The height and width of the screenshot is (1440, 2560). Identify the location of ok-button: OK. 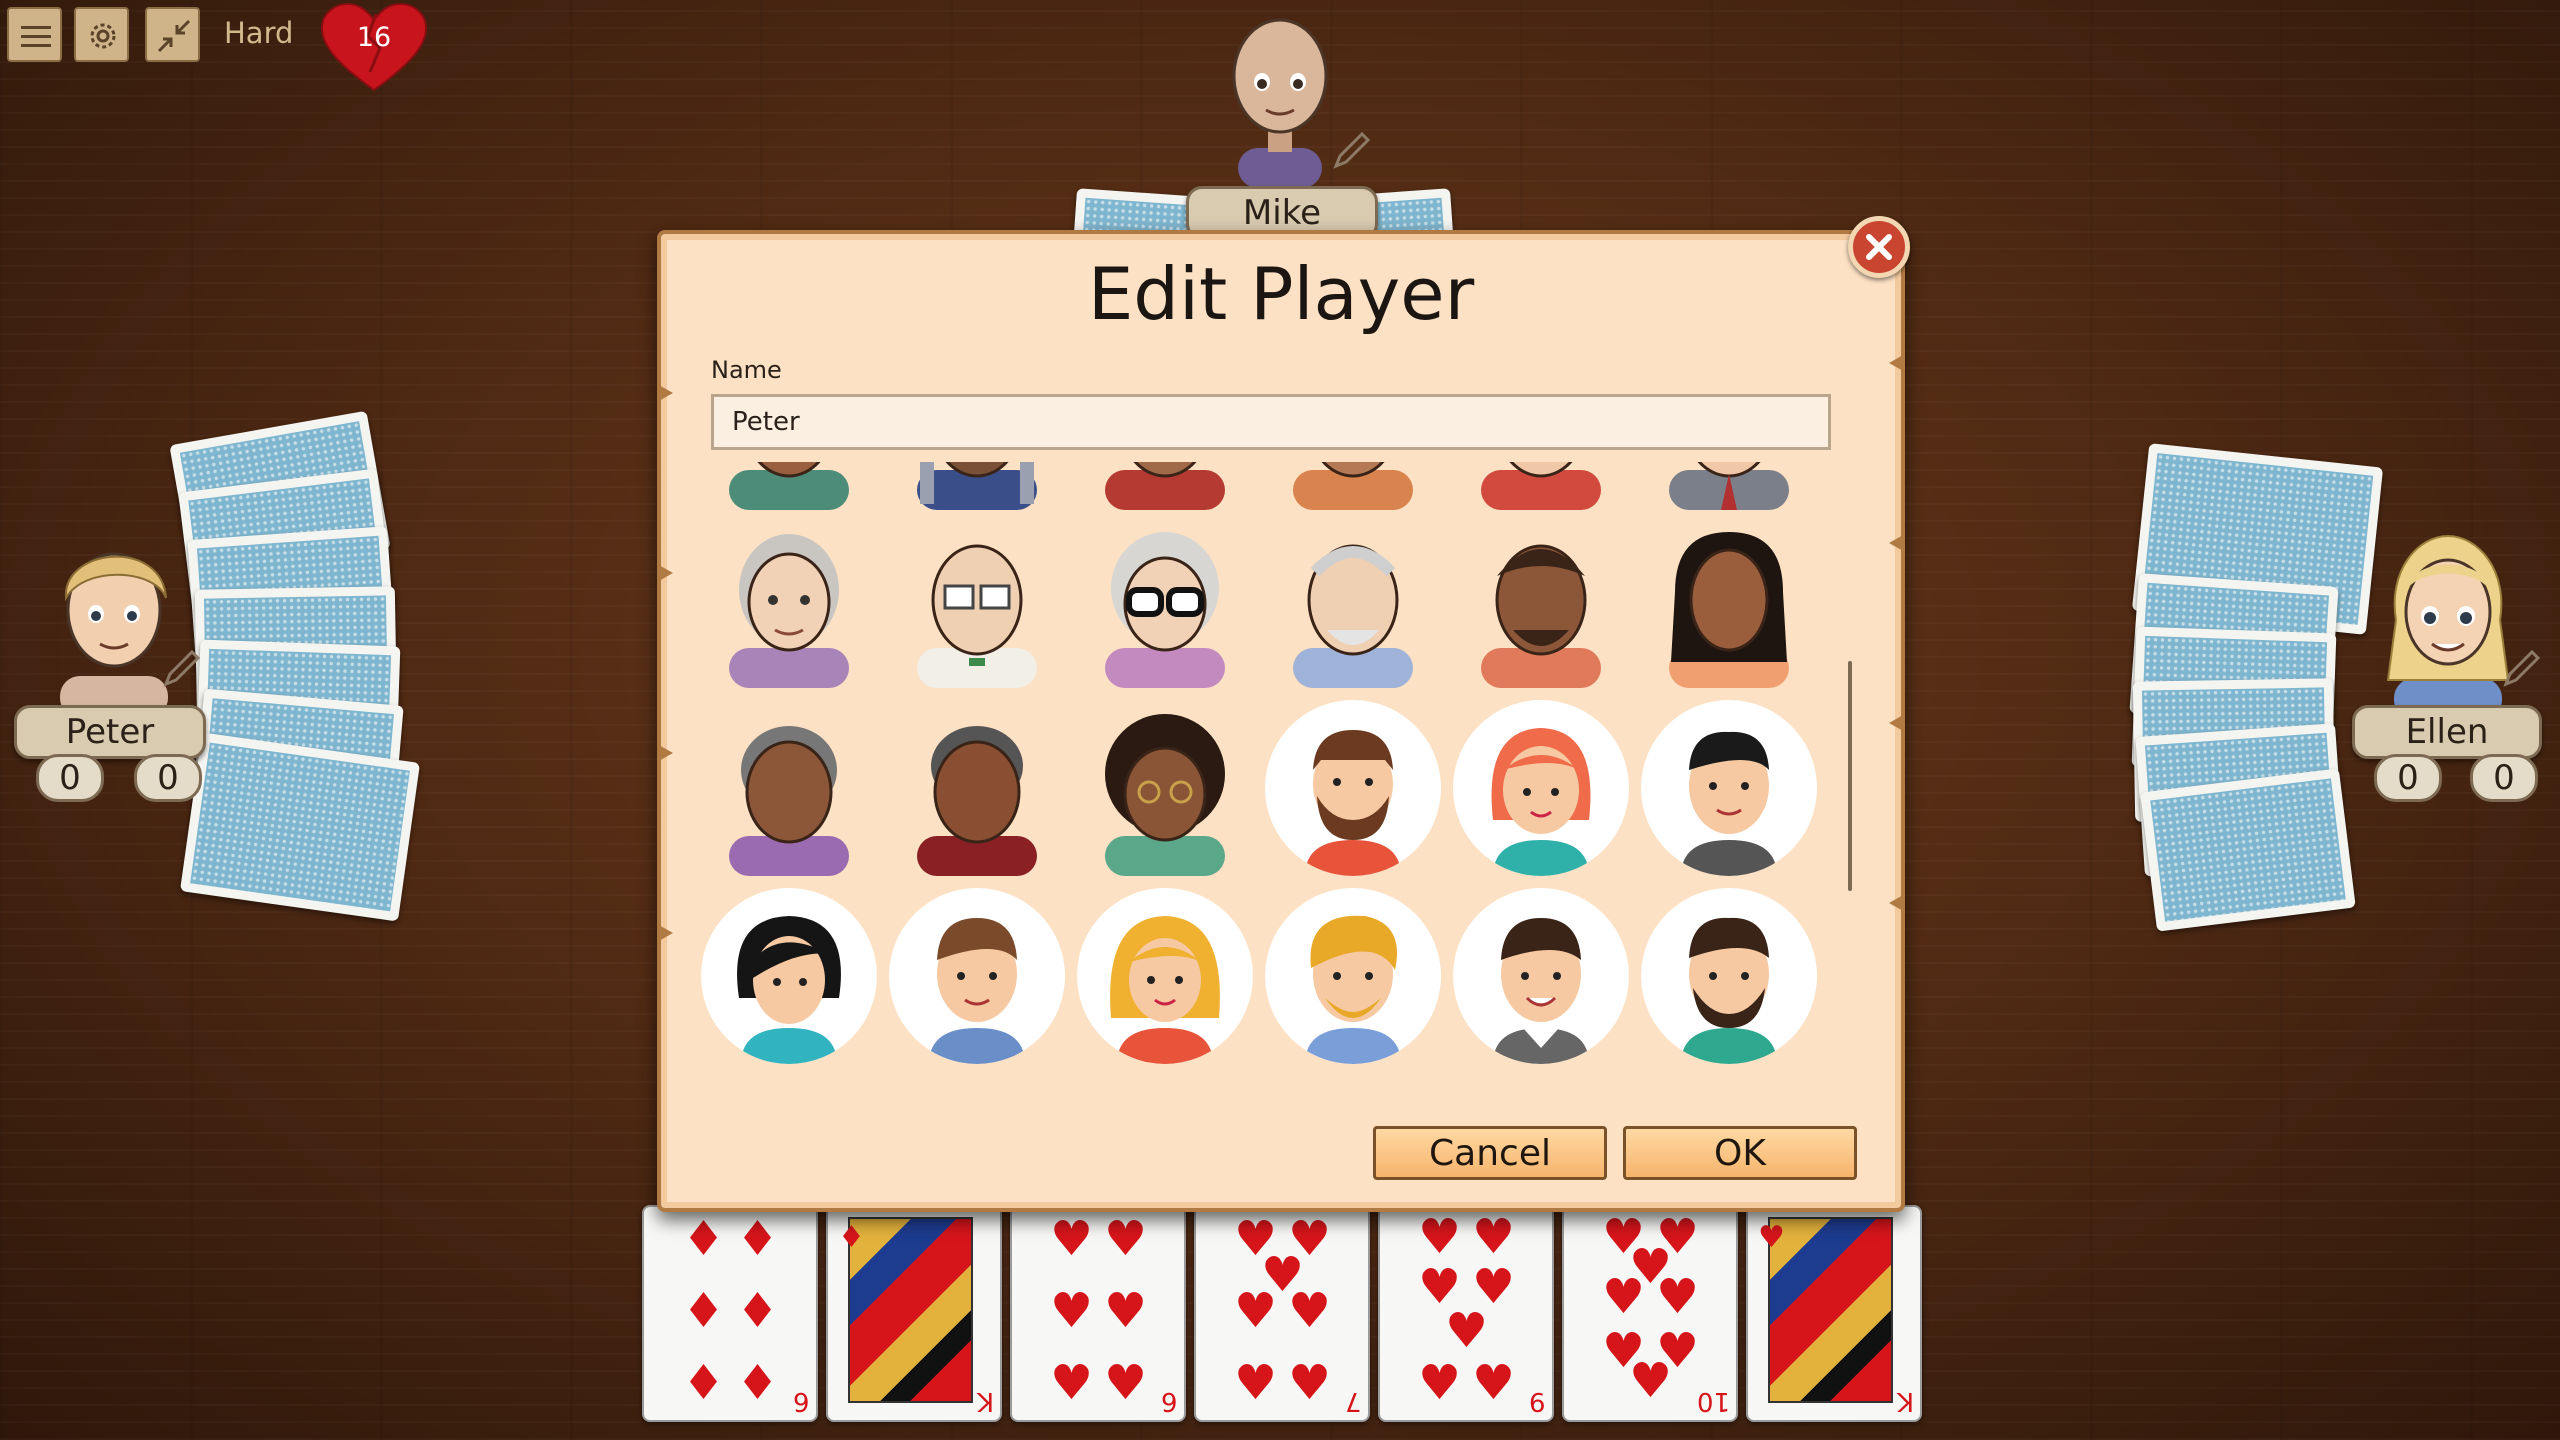
(1740, 1153).